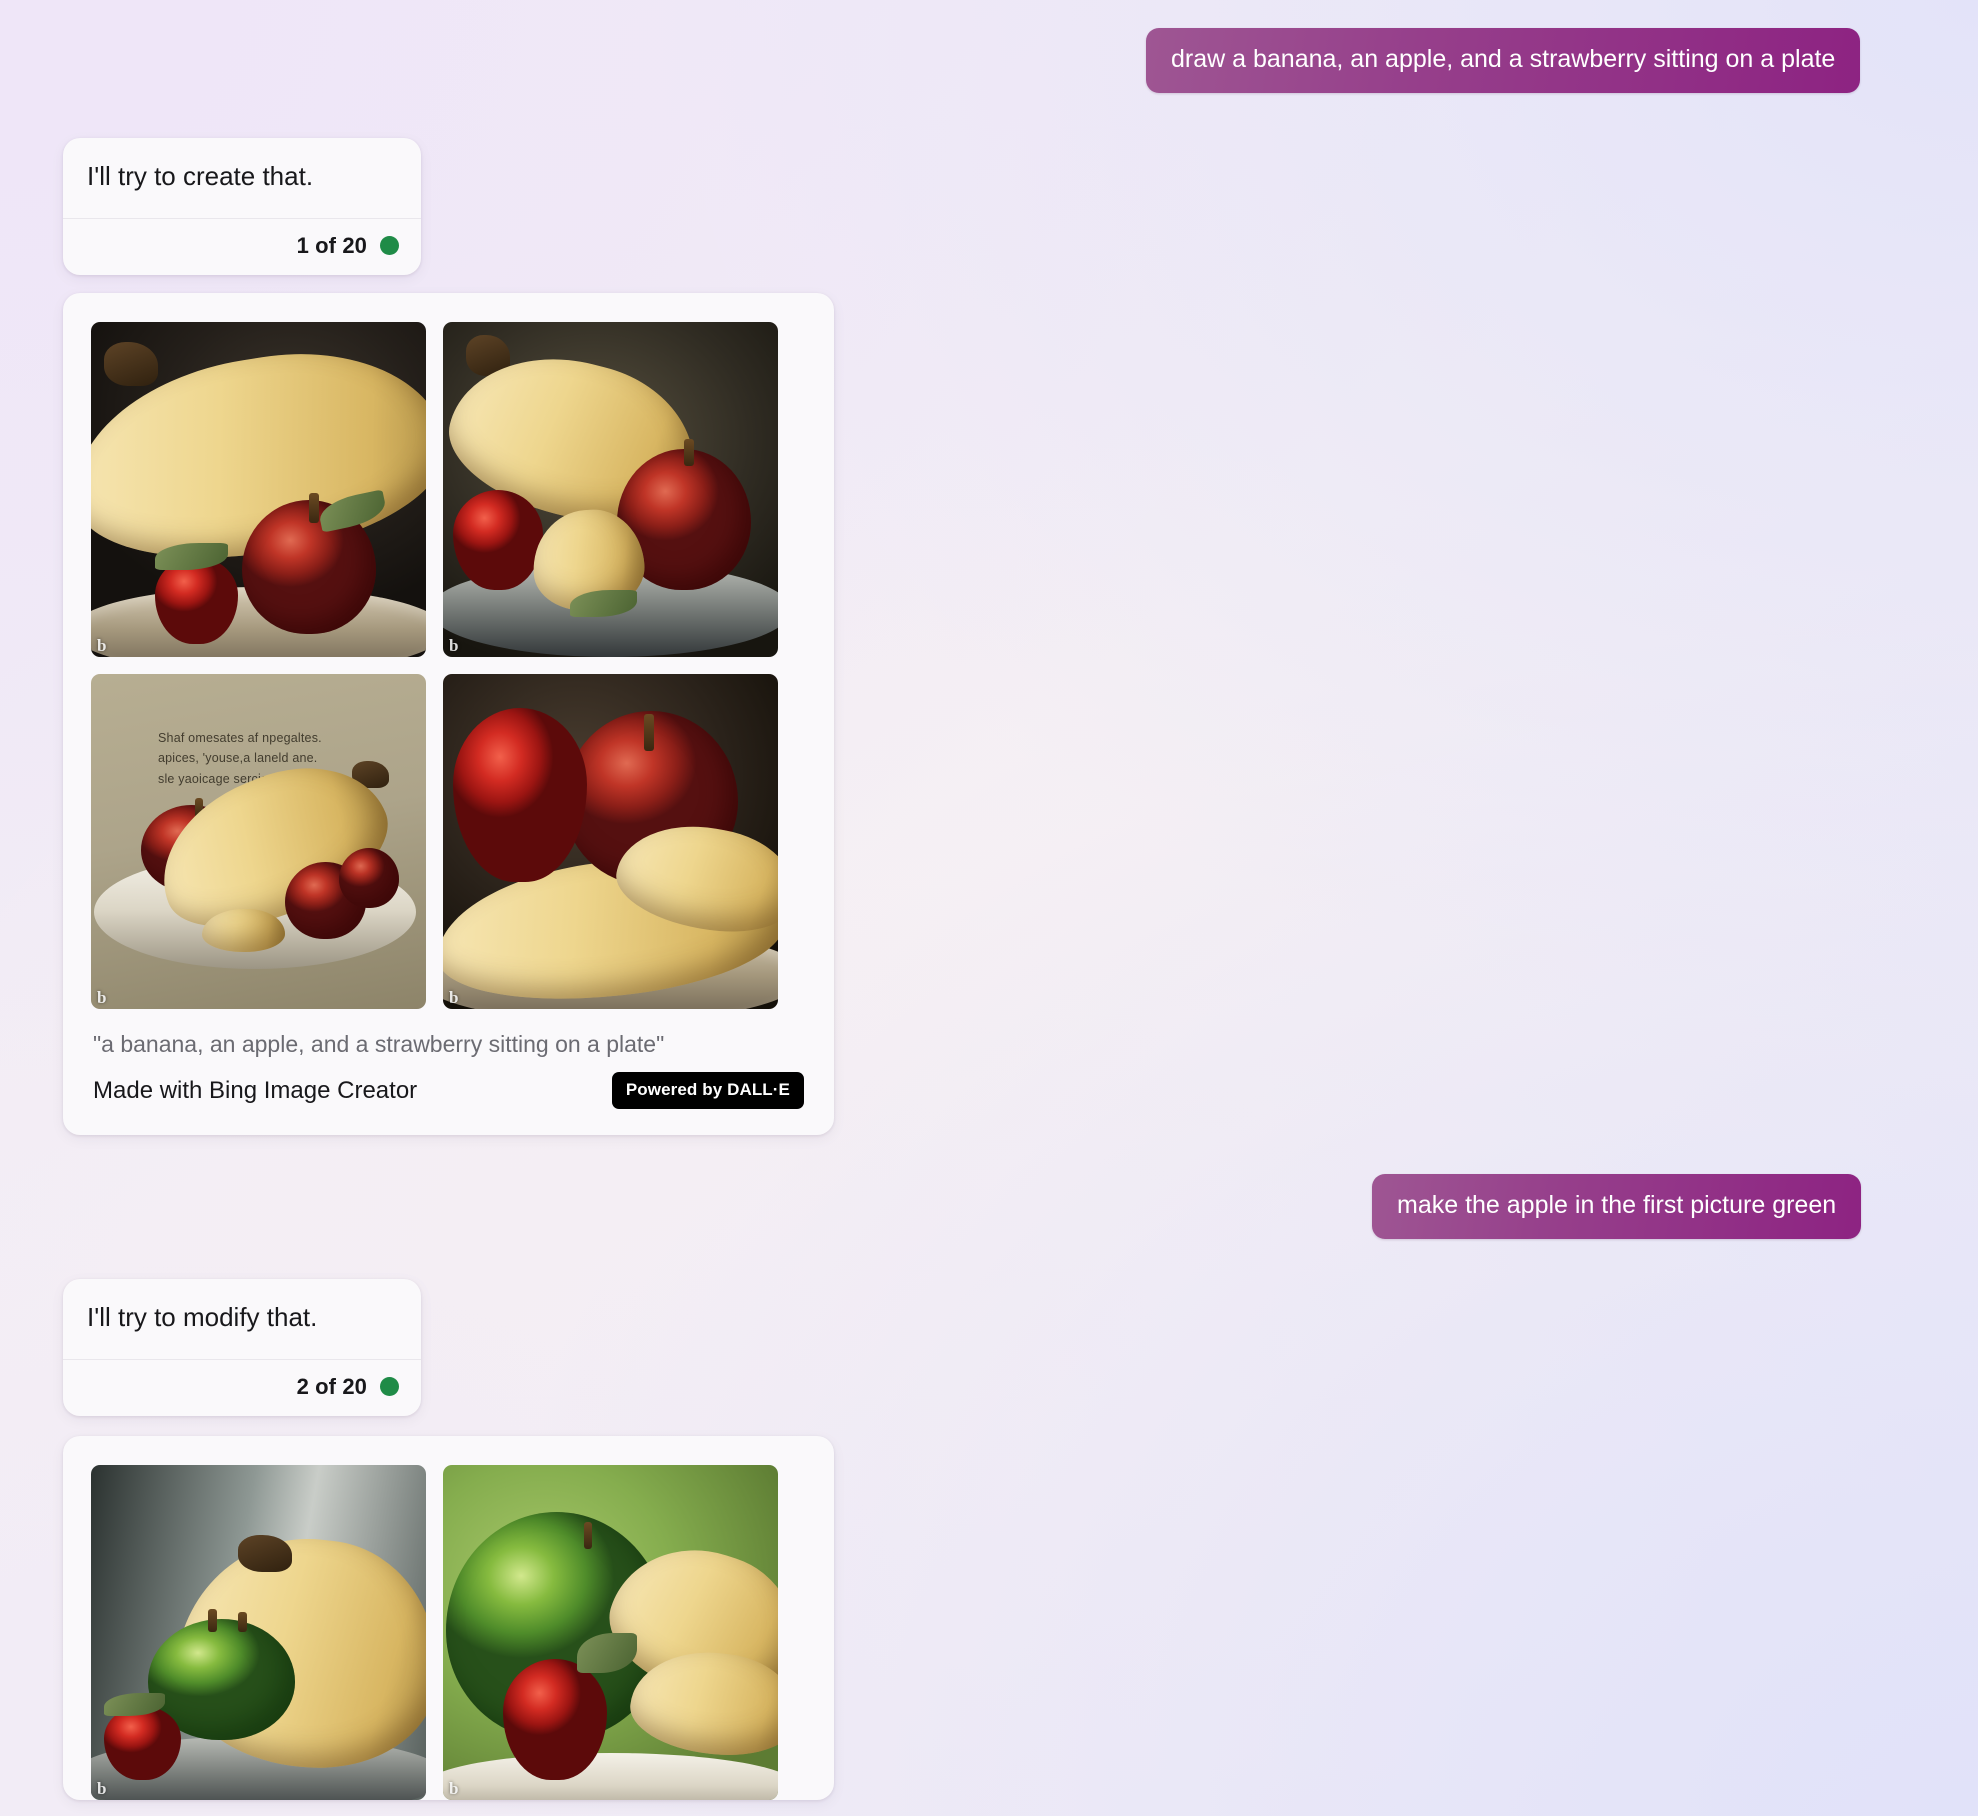  Describe the element at coordinates (331, 1386) in the screenshot. I see `turn-counter: 2 of 20` at that location.